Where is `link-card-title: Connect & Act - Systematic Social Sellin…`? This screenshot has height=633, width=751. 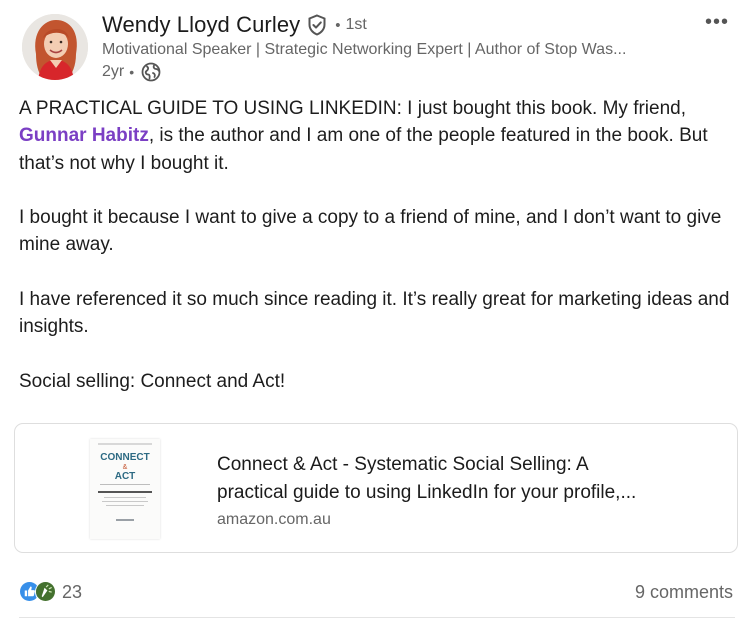 link-card-title: Connect & Act - Systematic Social Sellin… is located at coordinates (467, 479).